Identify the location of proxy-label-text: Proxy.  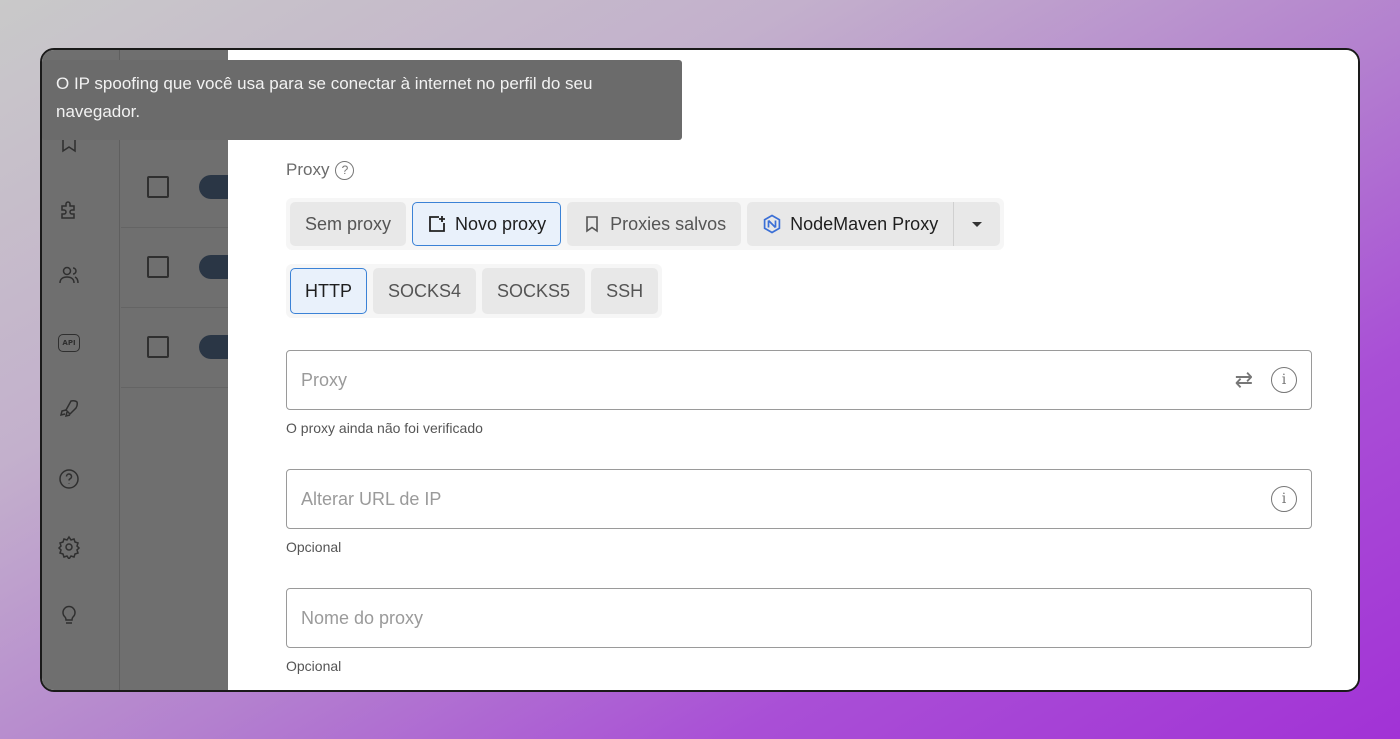
(308, 169).